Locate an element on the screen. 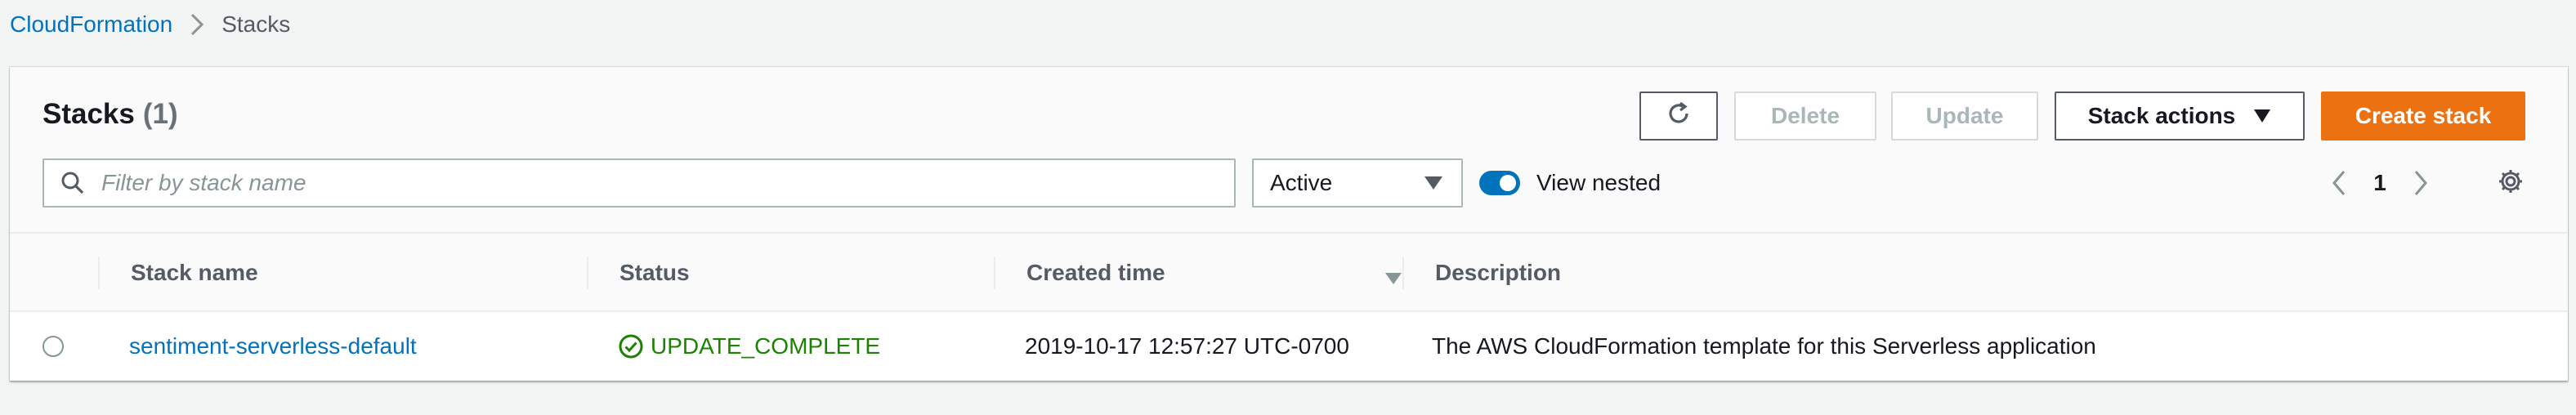  search-input is located at coordinates (667, 183).